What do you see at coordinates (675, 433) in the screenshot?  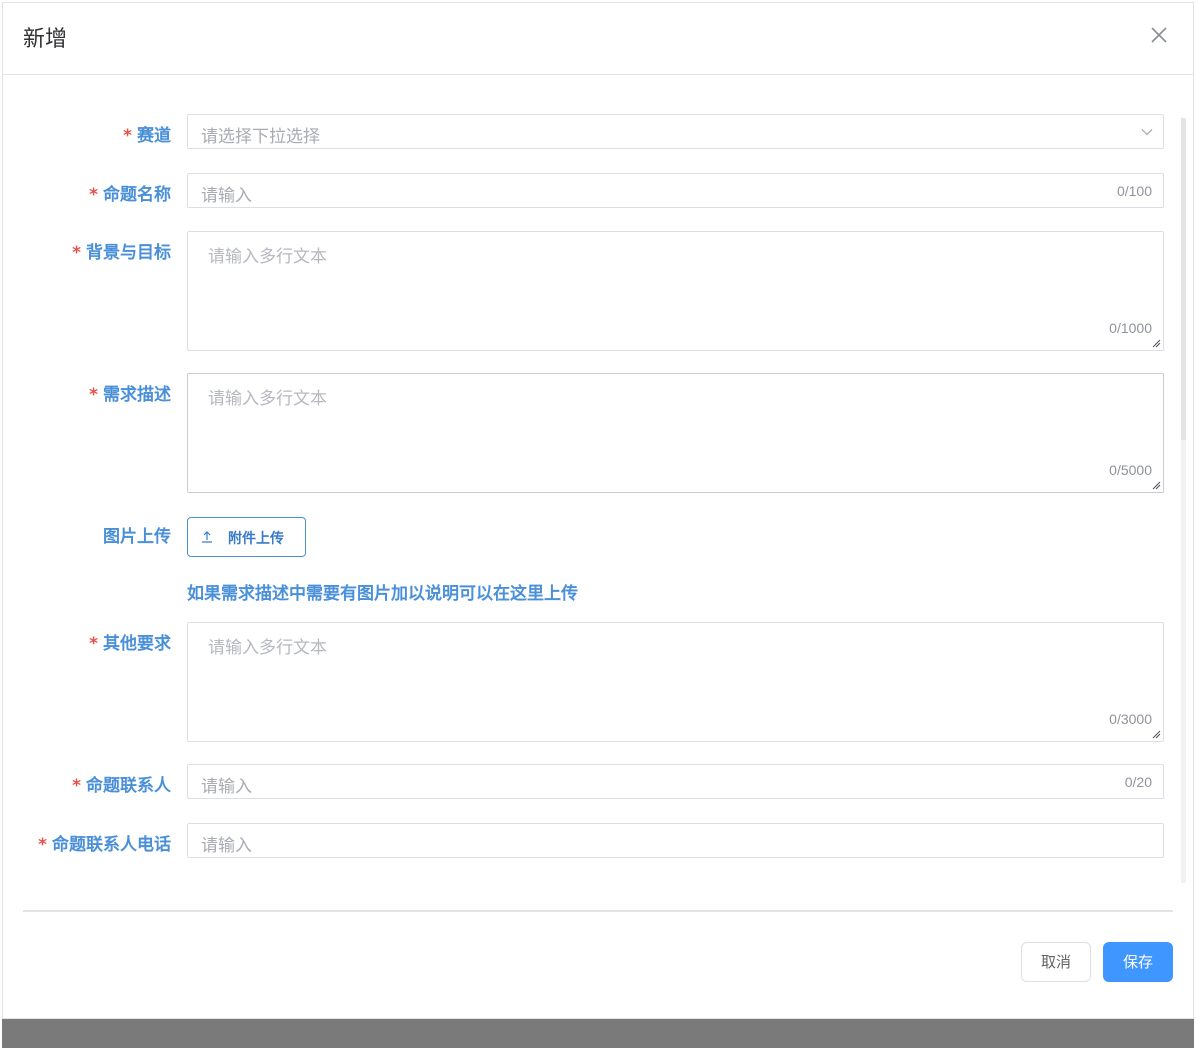 I see `requirement-textarea: 请输入多行文本 0/5000` at bounding box center [675, 433].